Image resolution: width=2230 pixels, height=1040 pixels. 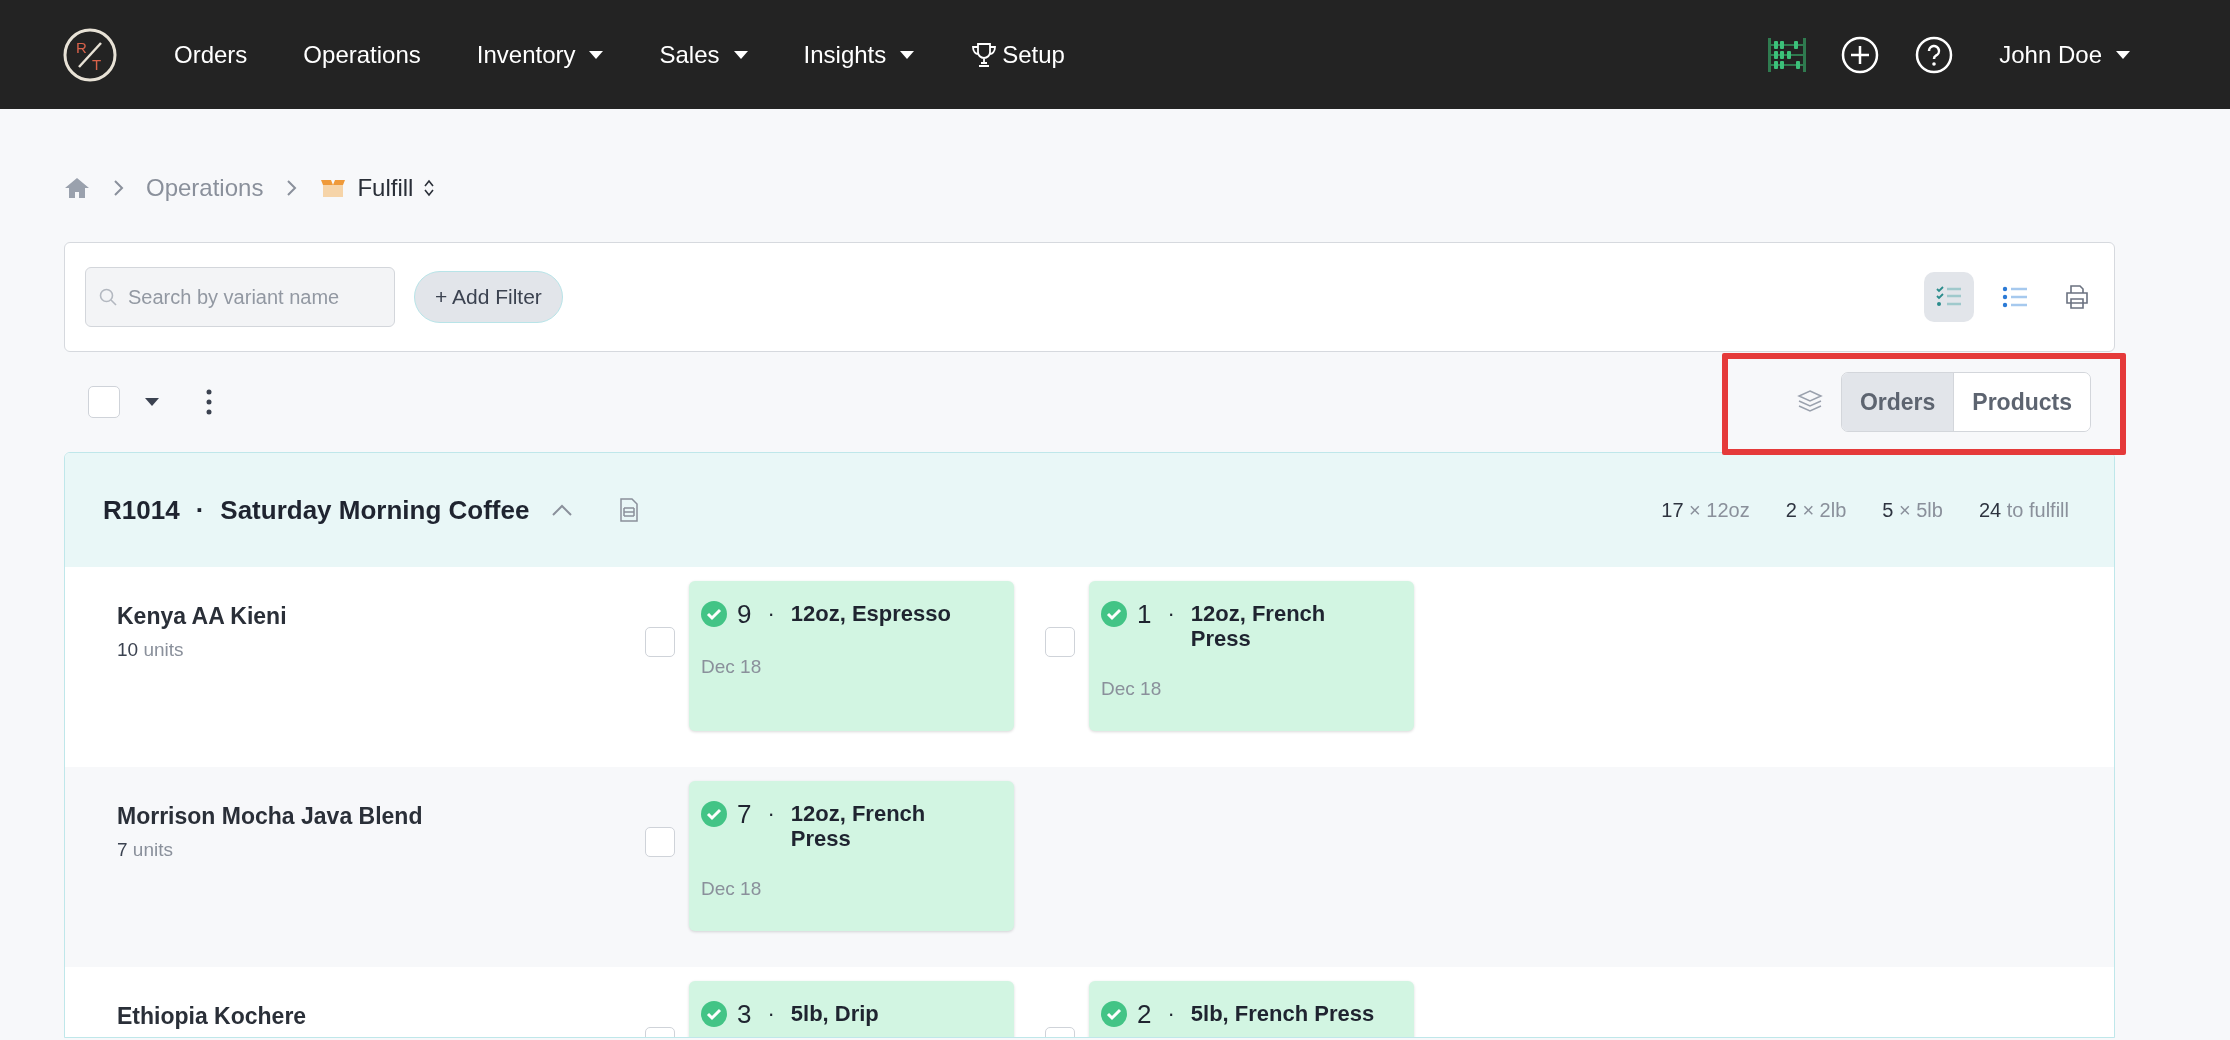 What do you see at coordinates (151, 649) in the screenshot?
I see `unit-count: 10 units` at bounding box center [151, 649].